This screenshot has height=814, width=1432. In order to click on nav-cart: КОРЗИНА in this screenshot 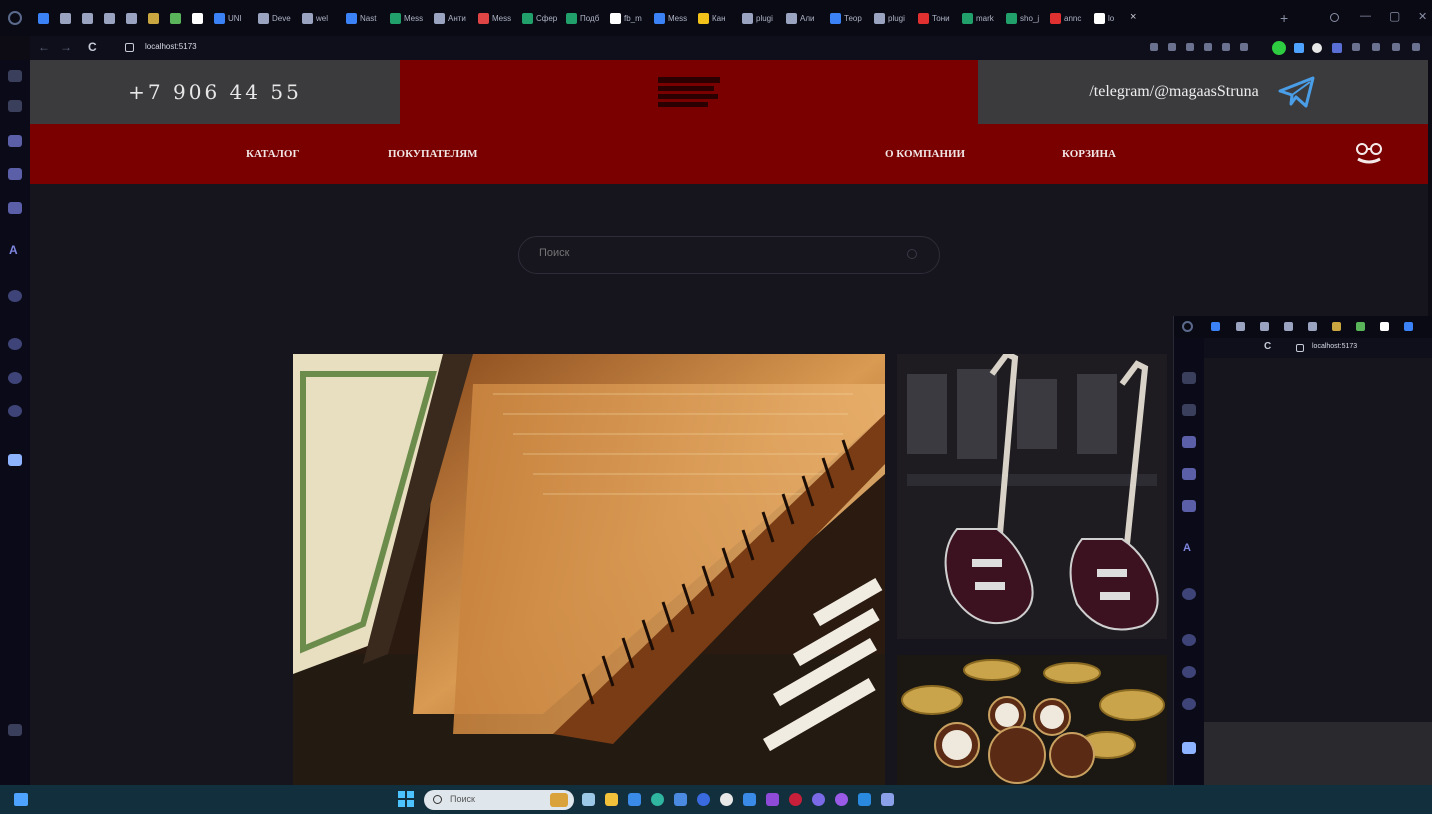, I will do `click(1089, 154)`.